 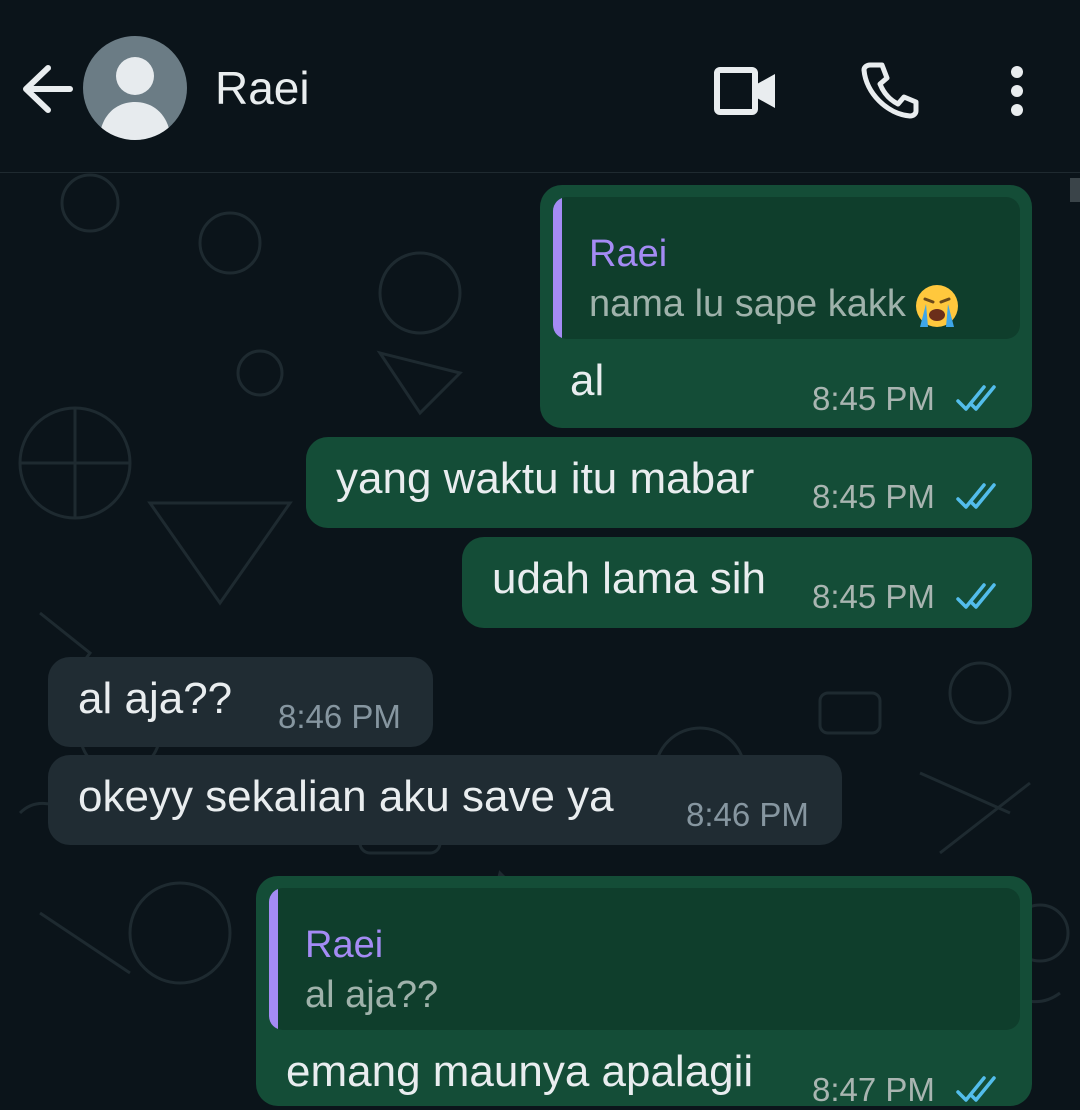 I want to click on contact-name: Raei, so click(x=262, y=88).